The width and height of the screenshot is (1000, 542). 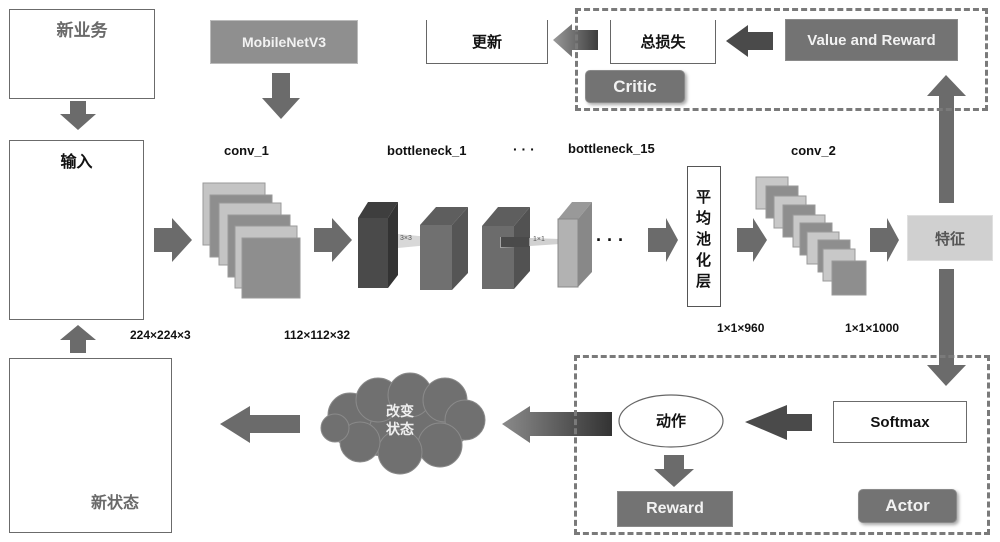 I want to click on bottleneck-first-label: bottleneck_1, so click(x=427, y=150).